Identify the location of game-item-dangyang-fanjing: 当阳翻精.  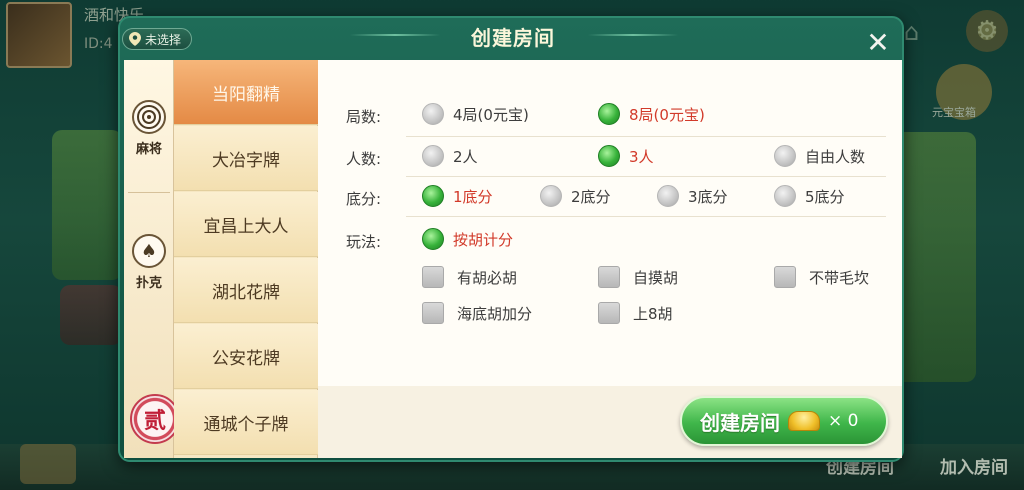
(246, 92).